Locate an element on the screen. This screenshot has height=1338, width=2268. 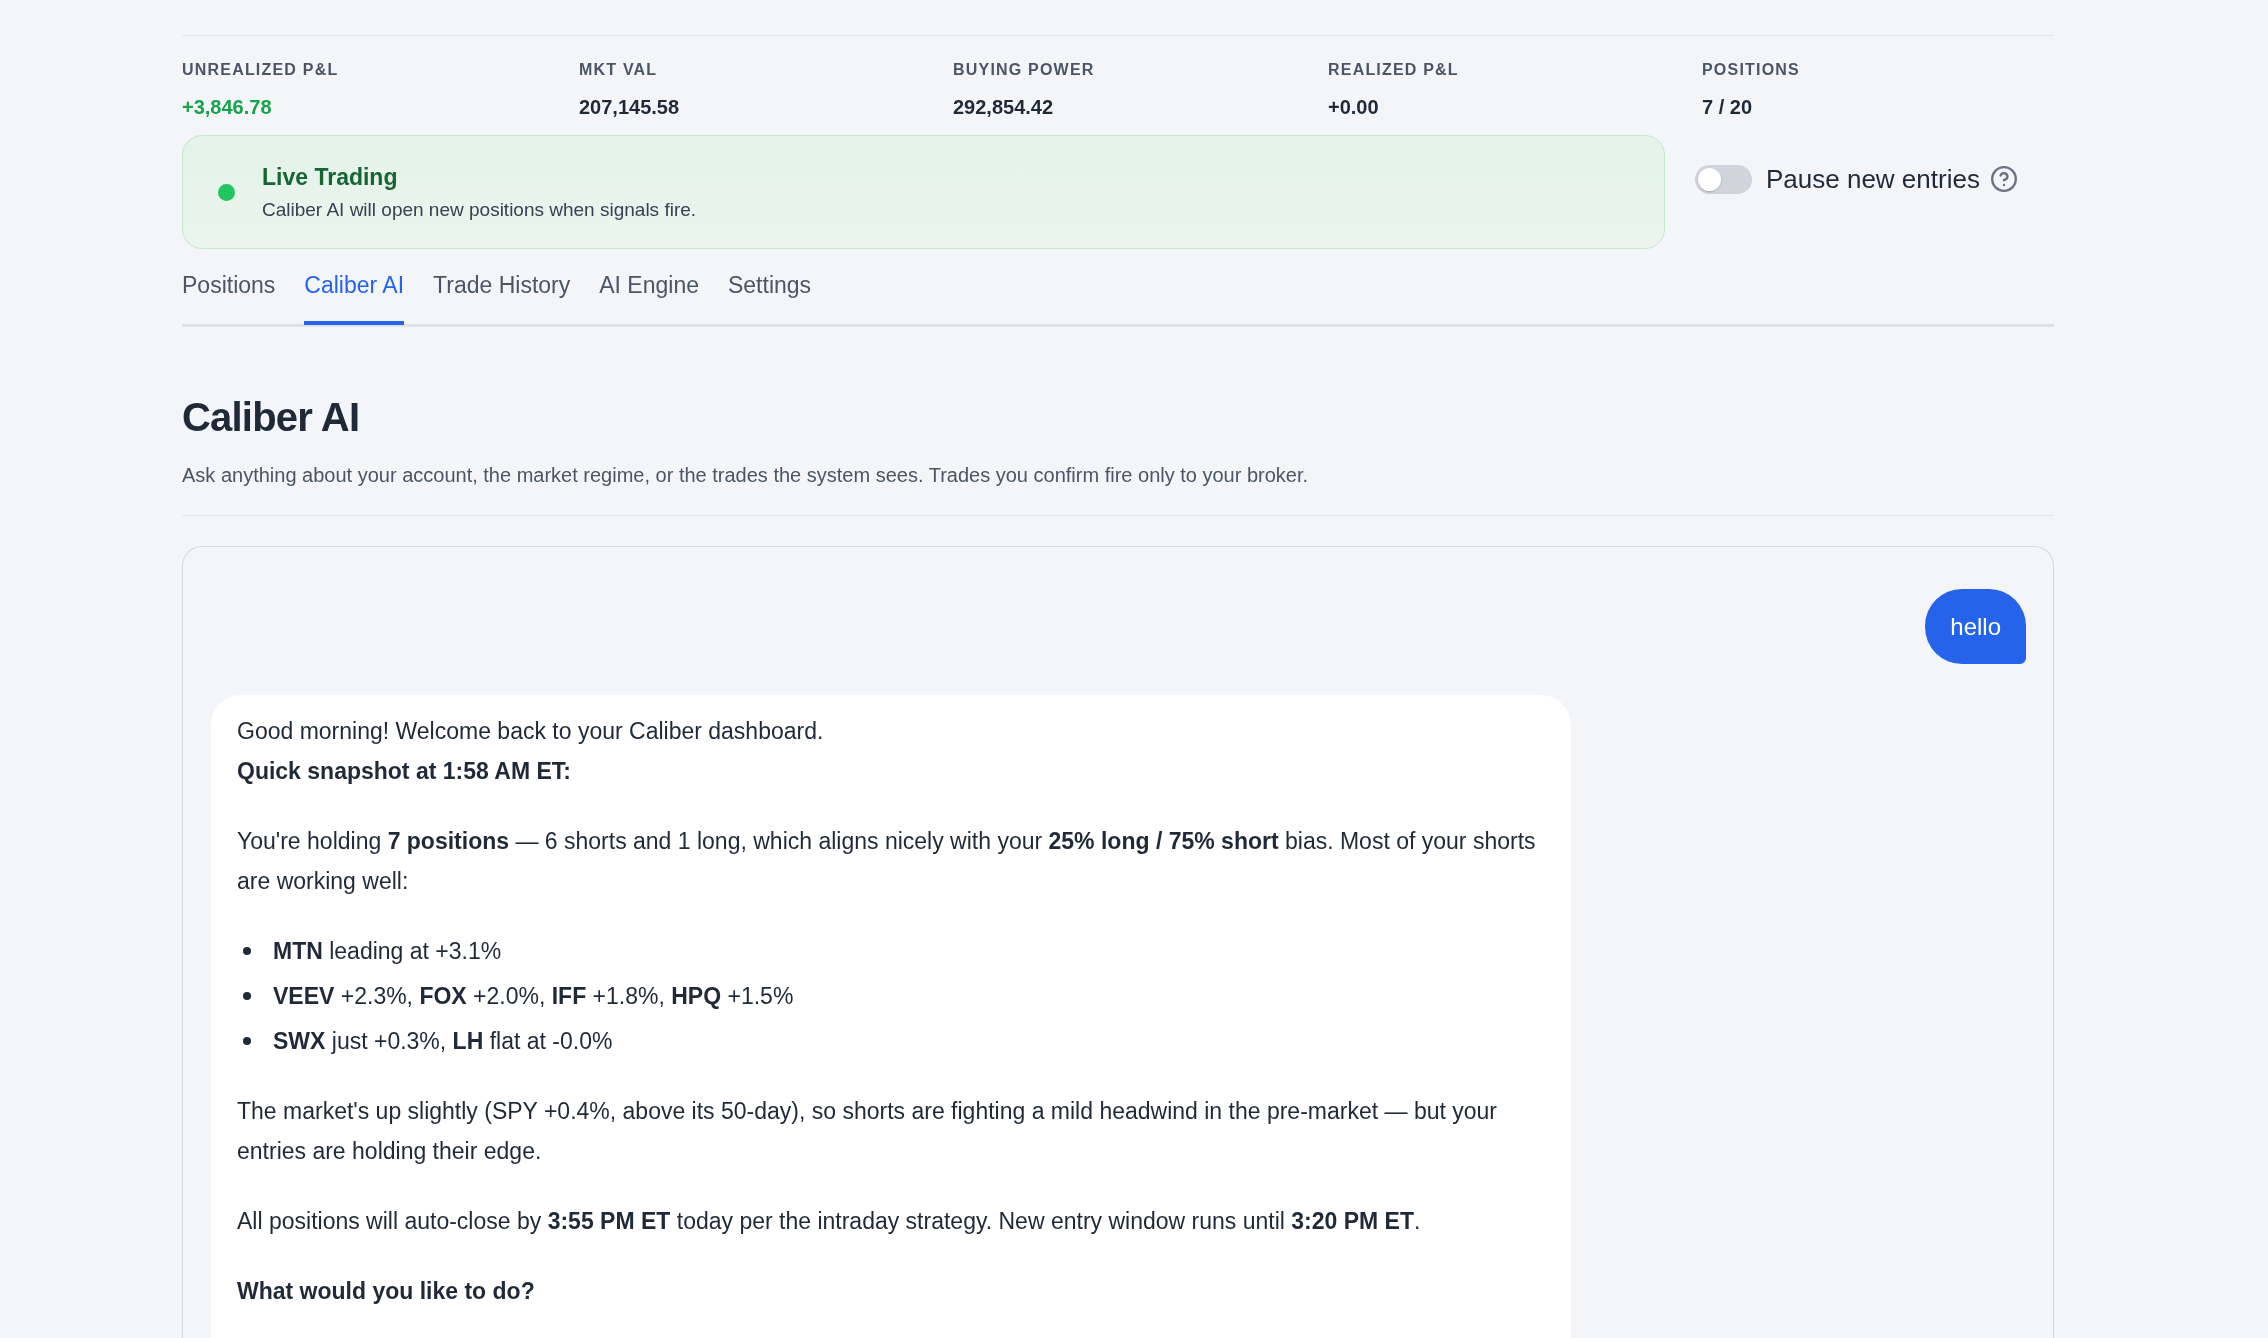
toggle-label: Pause new entries is located at coordinates (1873, 179).